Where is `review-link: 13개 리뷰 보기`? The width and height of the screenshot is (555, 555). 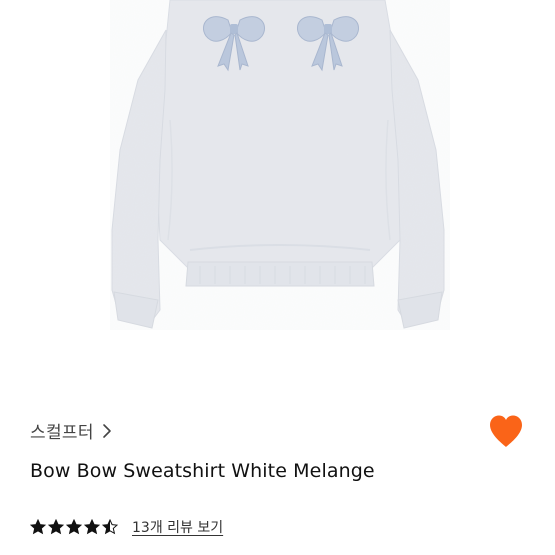
review-link: 13개 리뷰 보기 is located at coordinates (177, 527).